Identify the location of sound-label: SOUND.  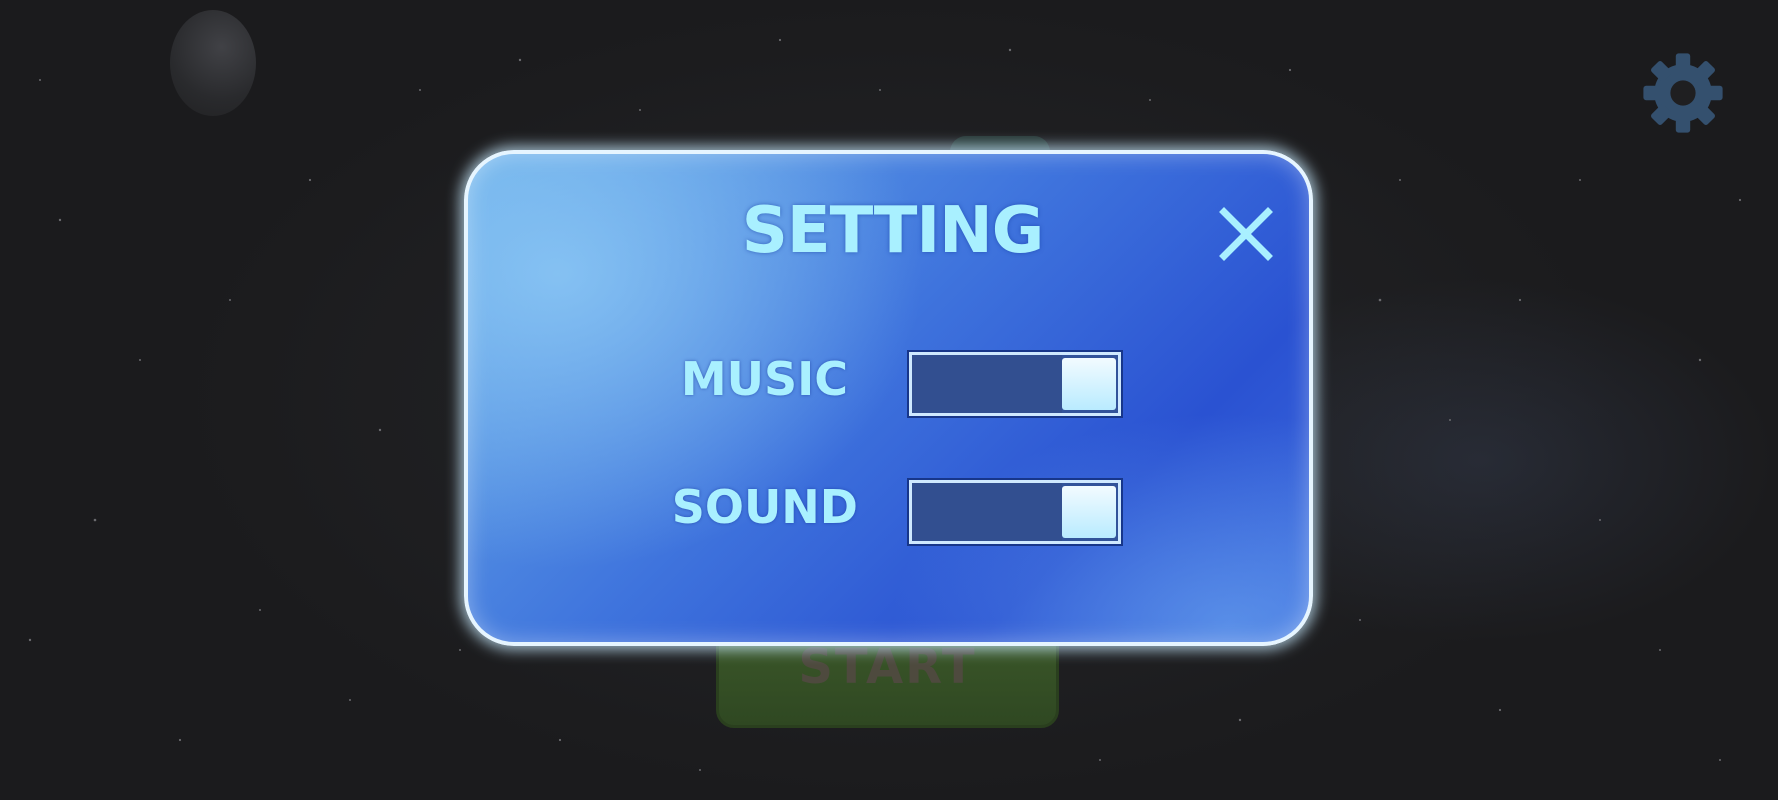
(764, 507).